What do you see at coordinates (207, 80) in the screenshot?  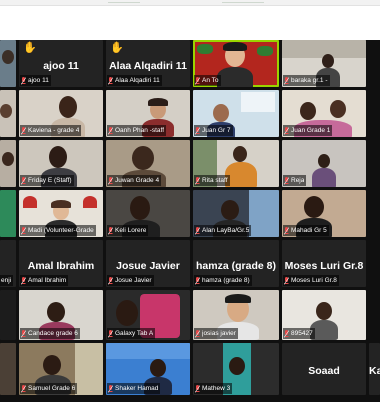 I see `participant-name-label: An To` at bounding box center [207, 80].